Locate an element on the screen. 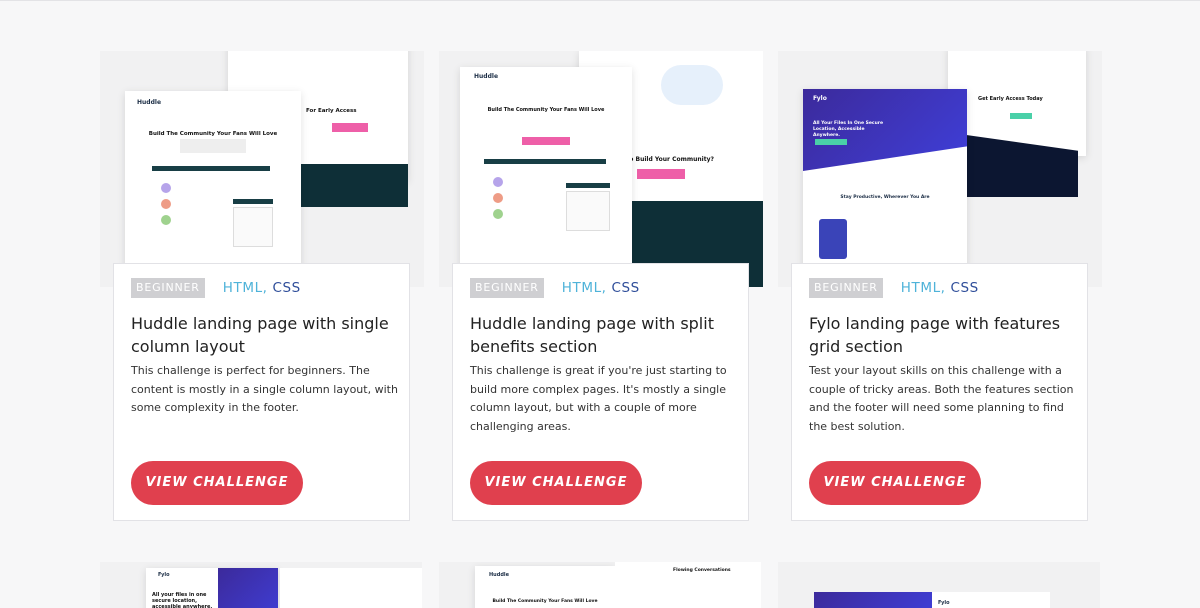  preview-section-title: Stay Productive, Wherever You Are is located at coordinates (885, 197).